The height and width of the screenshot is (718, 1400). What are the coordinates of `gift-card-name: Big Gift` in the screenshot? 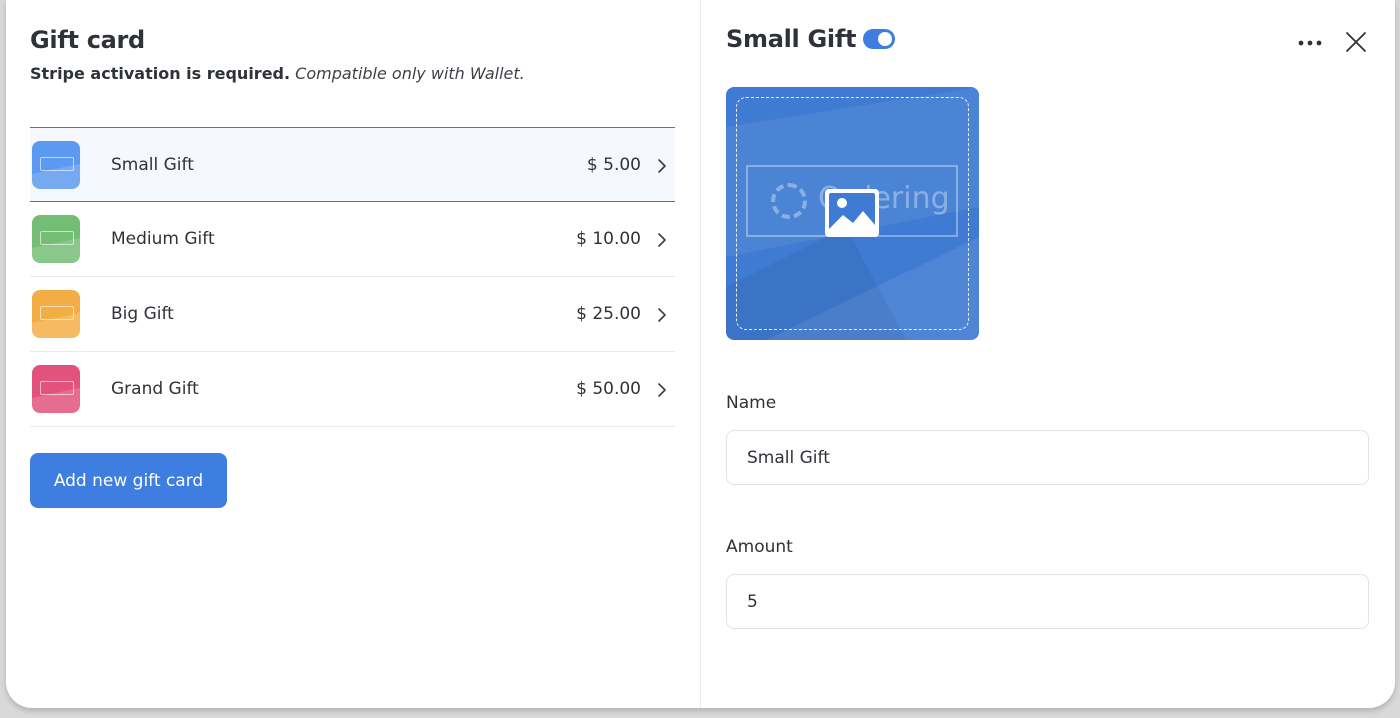 It's located at (142, 314).